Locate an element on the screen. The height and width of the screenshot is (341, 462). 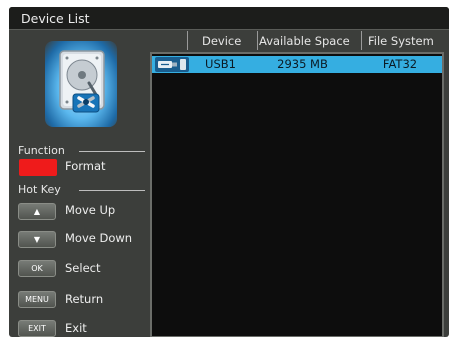
function-section-label: Function is located at coordinates (41, 150).